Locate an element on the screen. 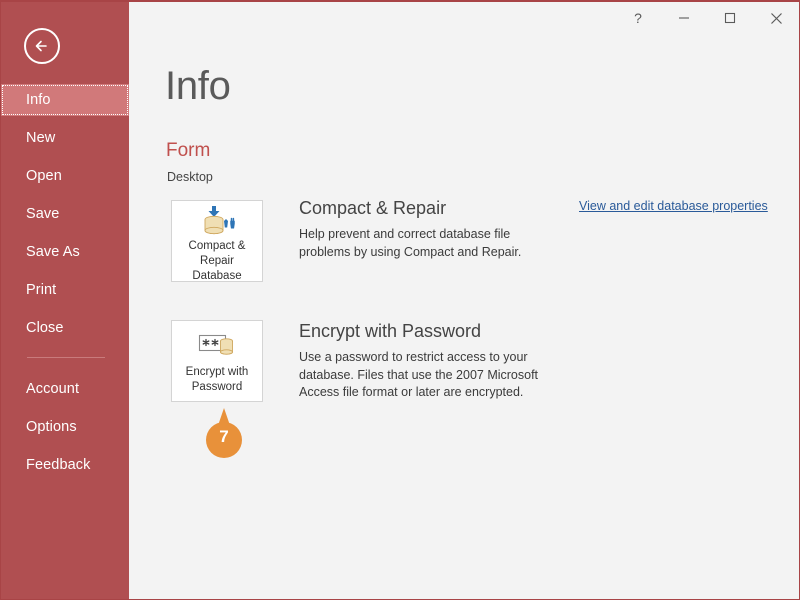  step-badge: 7 is located at coordinates (224, 435).